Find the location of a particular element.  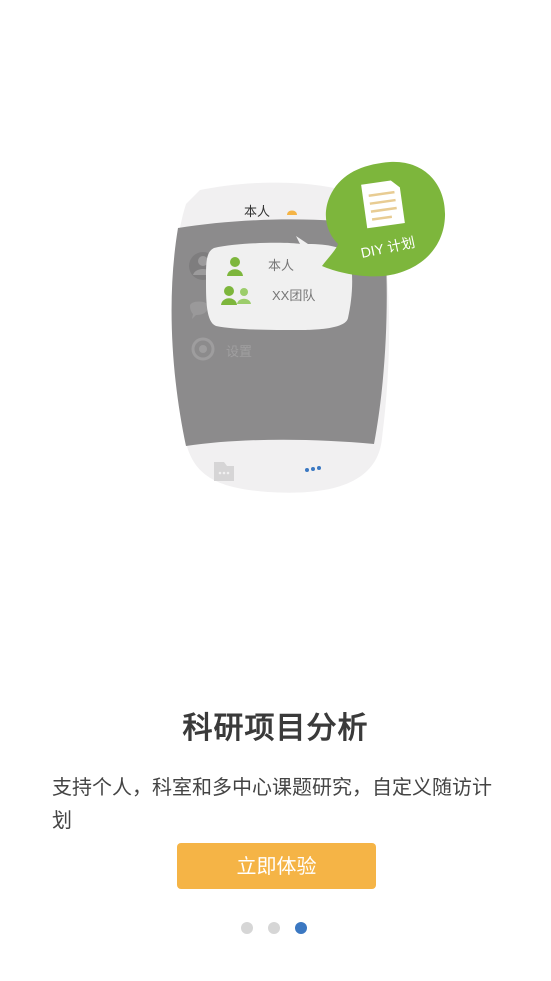

popup-menu-bubble is located at coordinates (279, 283).